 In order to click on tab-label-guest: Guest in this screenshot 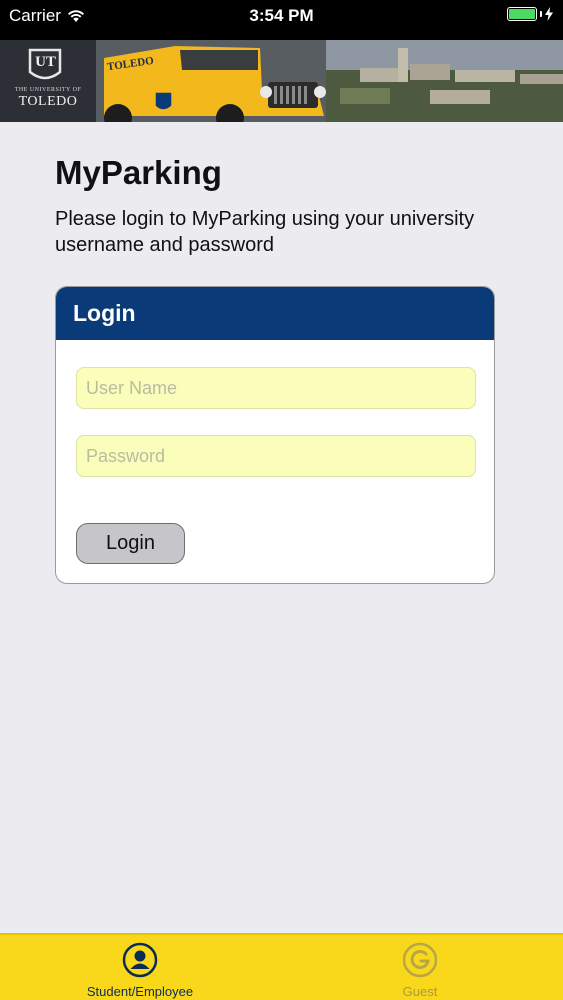, I will do `click(420, 991)`.